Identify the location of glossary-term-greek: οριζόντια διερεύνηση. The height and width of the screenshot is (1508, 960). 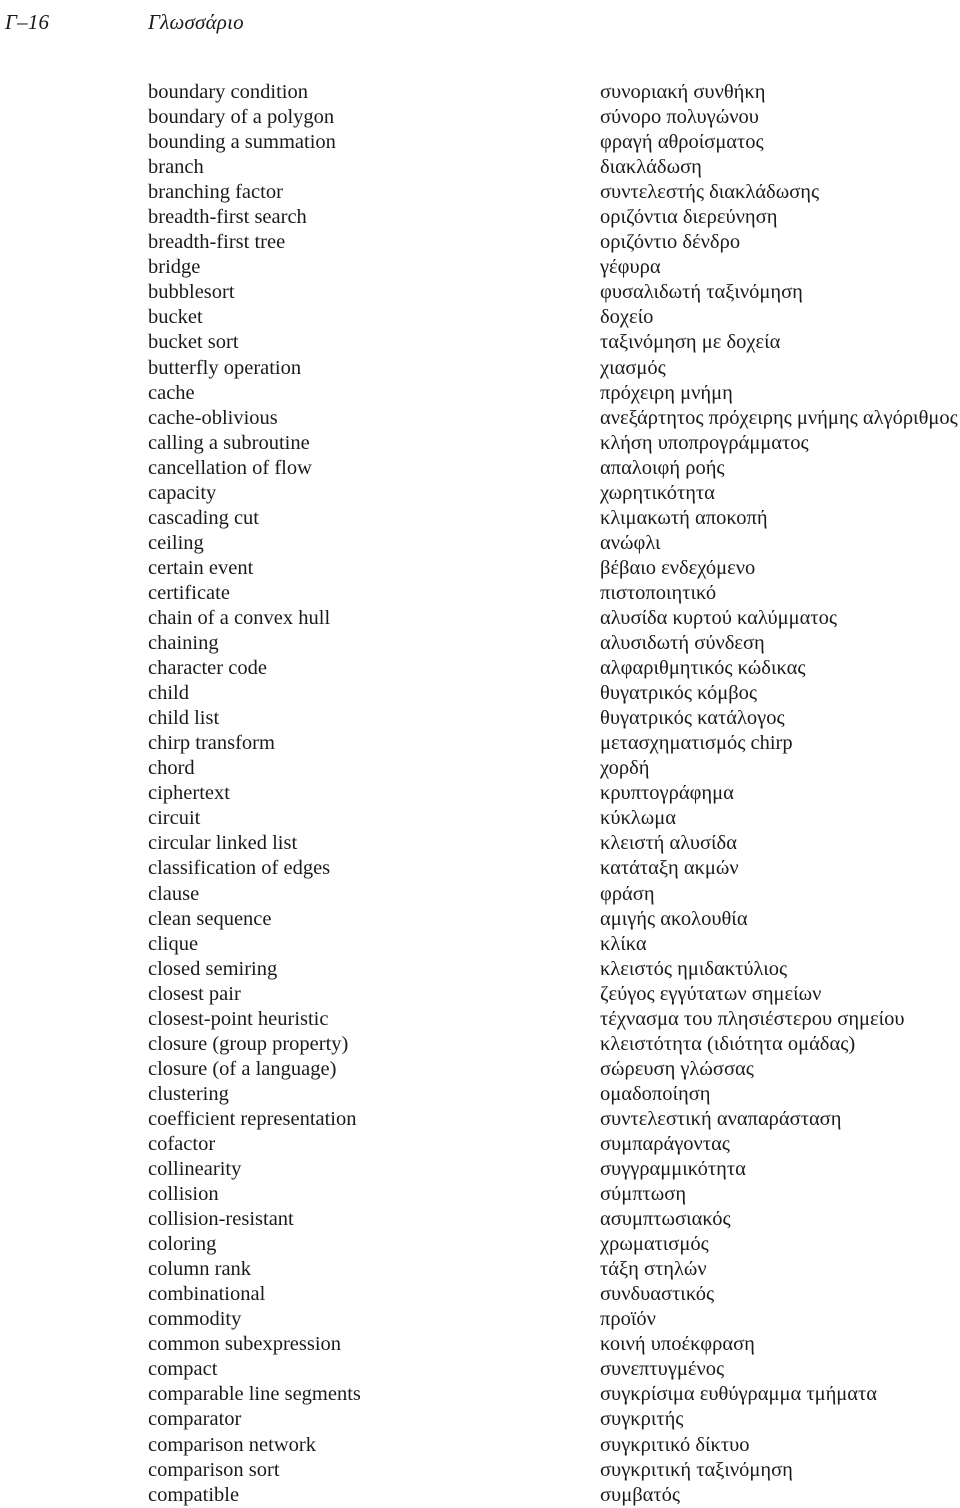
(689, 217).